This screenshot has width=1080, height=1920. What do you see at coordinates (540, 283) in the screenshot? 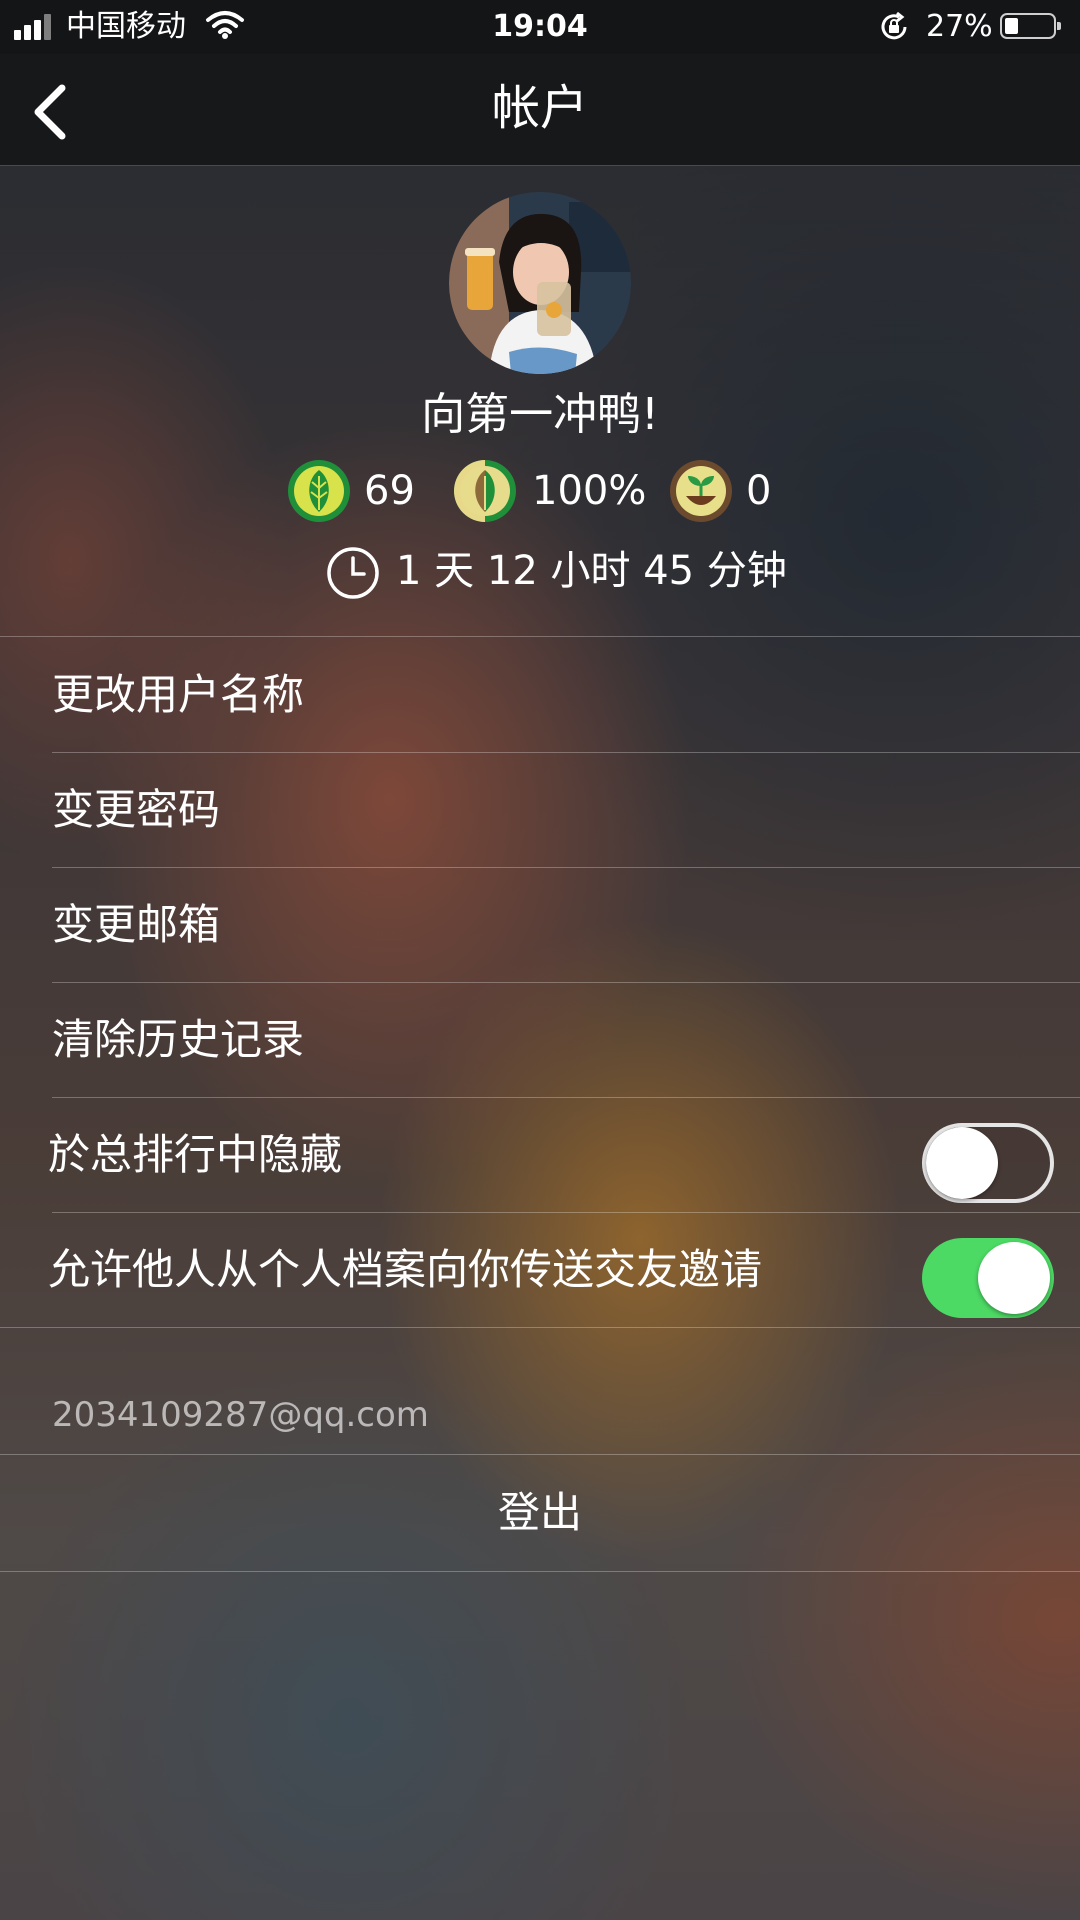
I see `avatar` at bounding box center [540, 283].